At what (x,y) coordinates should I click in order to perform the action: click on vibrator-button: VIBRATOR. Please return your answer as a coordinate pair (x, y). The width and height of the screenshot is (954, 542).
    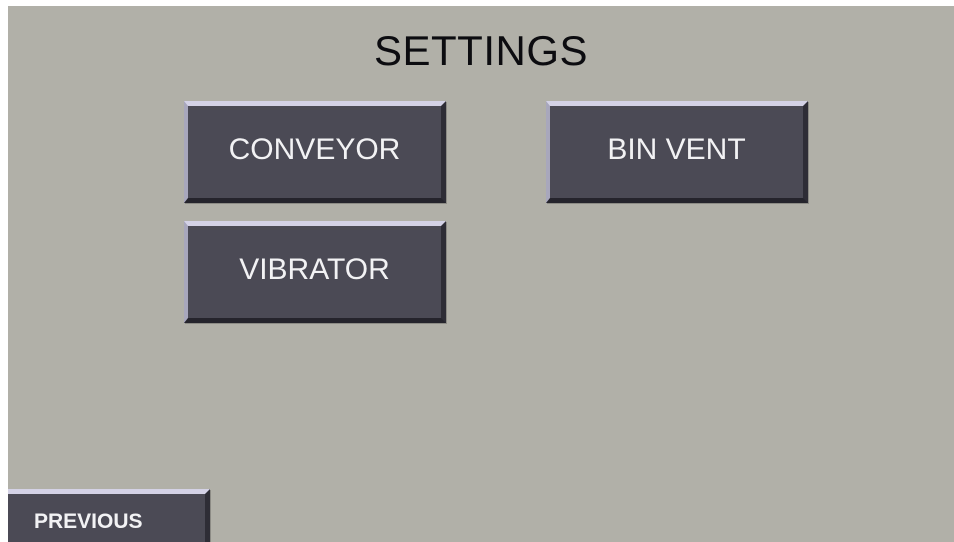
    Looking at the image, I should click on (315, 272).